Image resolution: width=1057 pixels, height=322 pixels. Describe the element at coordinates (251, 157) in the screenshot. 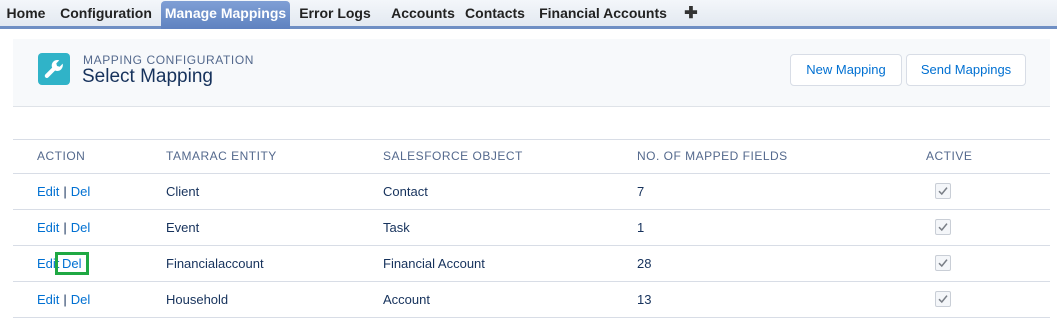

I see `column-header-tamarac-entity: TAMARAC ENTITY` at that location.